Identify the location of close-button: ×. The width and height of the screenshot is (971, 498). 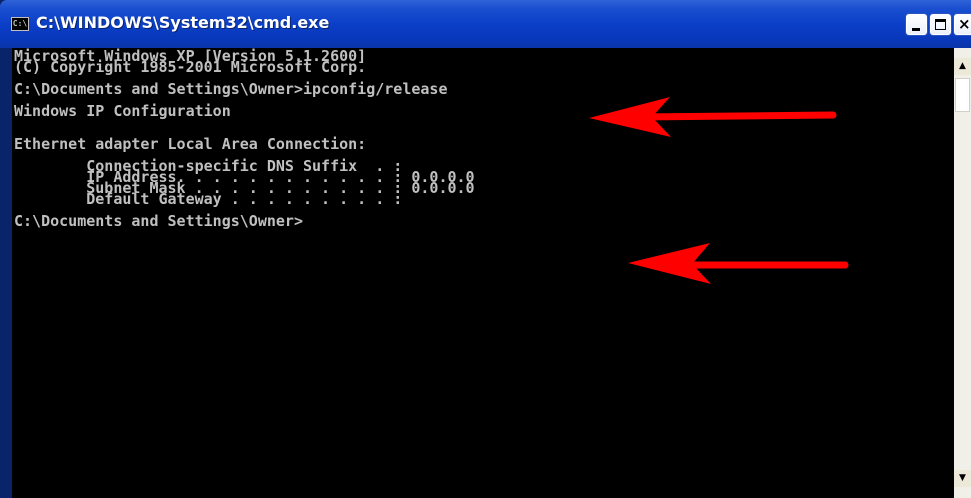
(962, 24).